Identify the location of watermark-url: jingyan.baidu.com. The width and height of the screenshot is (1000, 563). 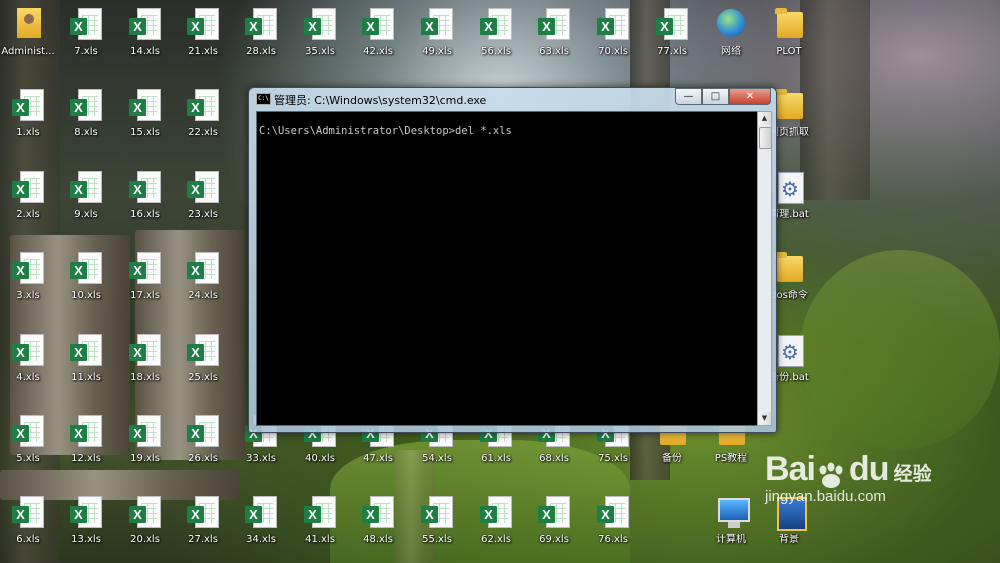
(825, 496).